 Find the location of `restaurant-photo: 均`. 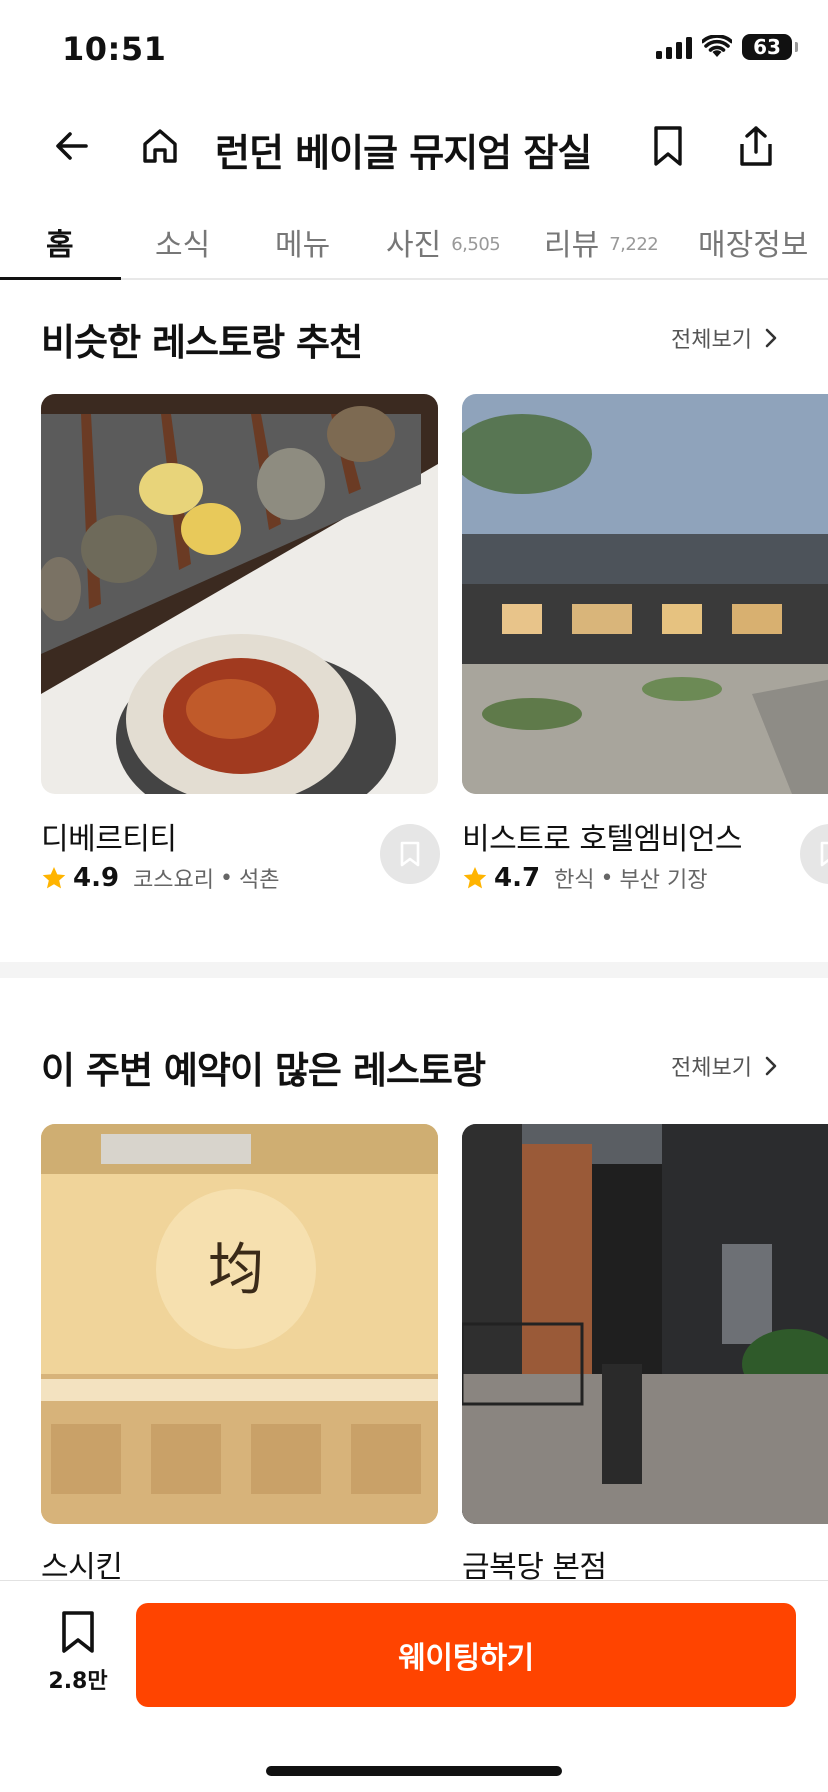

restaurant-photo: 均 is located at coordinates (239, 1324).